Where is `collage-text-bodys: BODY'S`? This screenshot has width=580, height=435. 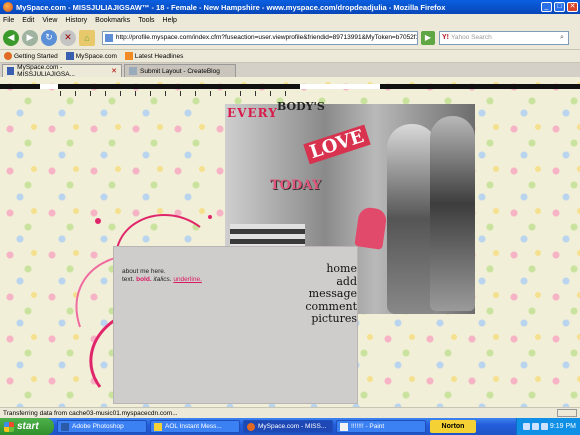
collage-text-bodys: BODY'S is located at coordinates (301, 106).